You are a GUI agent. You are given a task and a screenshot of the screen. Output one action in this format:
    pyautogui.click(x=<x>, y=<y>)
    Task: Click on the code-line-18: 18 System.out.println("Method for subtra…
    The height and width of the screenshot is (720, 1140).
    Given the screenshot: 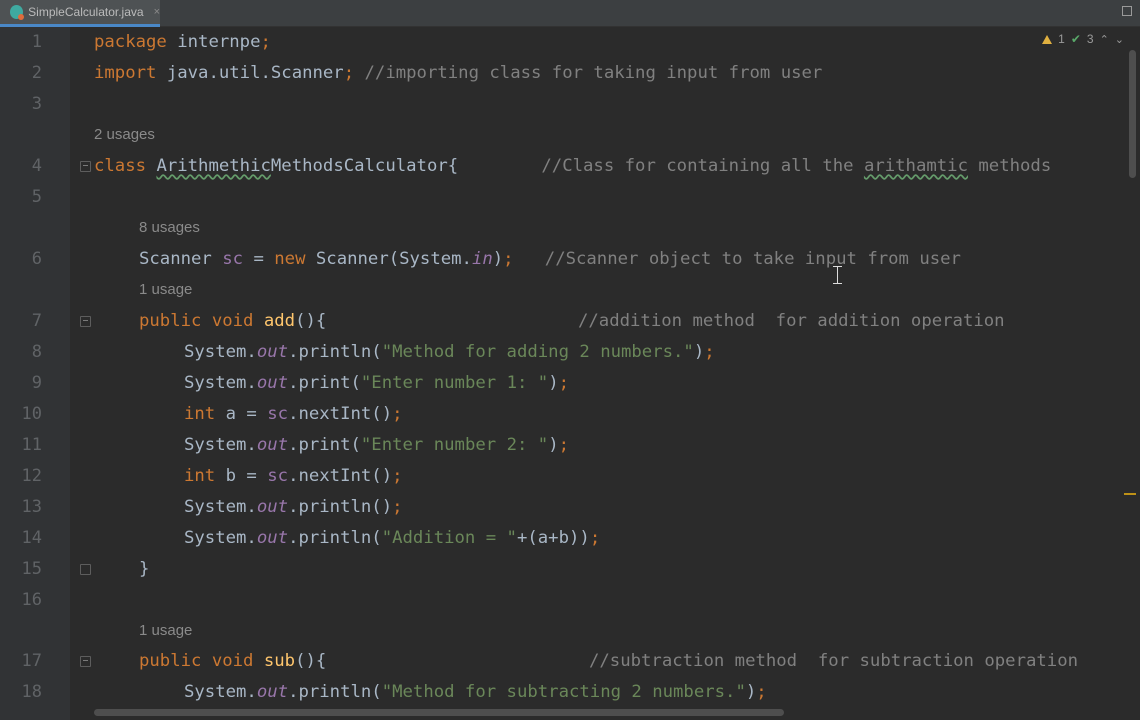 What is the action you would take?
    pyautogui.click(x=565, y=692)
    